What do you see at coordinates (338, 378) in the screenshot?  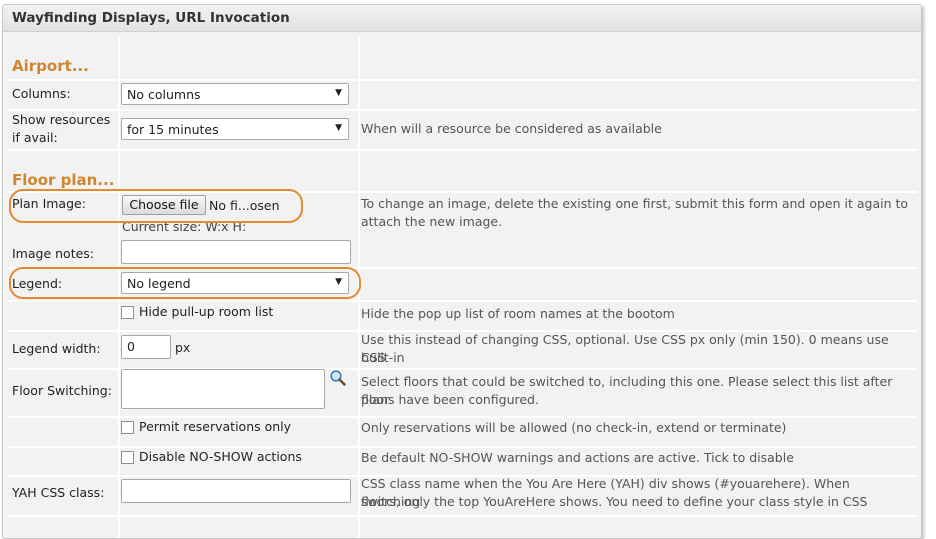 I see `search-icon` at bounding box center [338, 378].